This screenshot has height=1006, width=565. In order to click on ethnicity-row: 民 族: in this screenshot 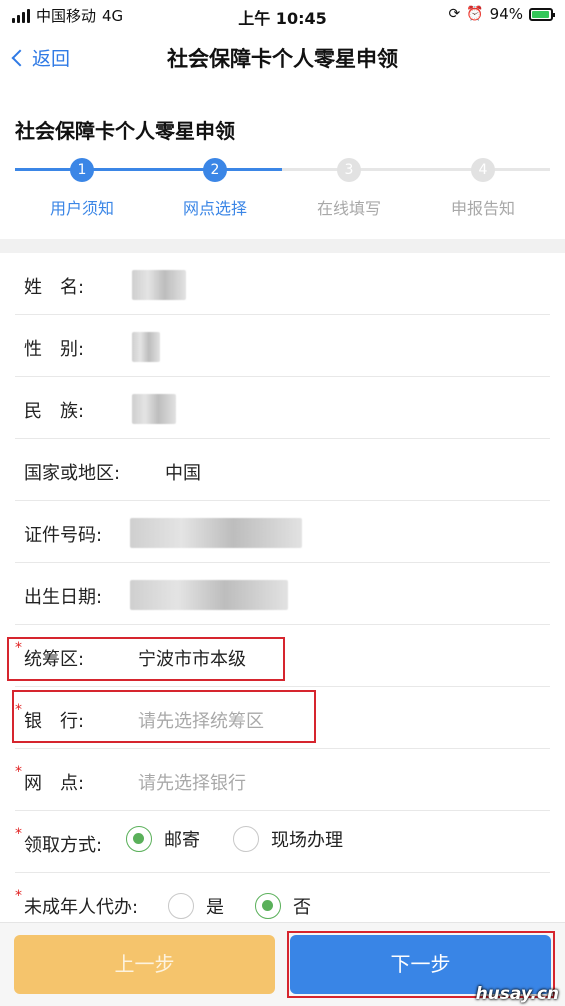, I will do `click(282, 408)`.